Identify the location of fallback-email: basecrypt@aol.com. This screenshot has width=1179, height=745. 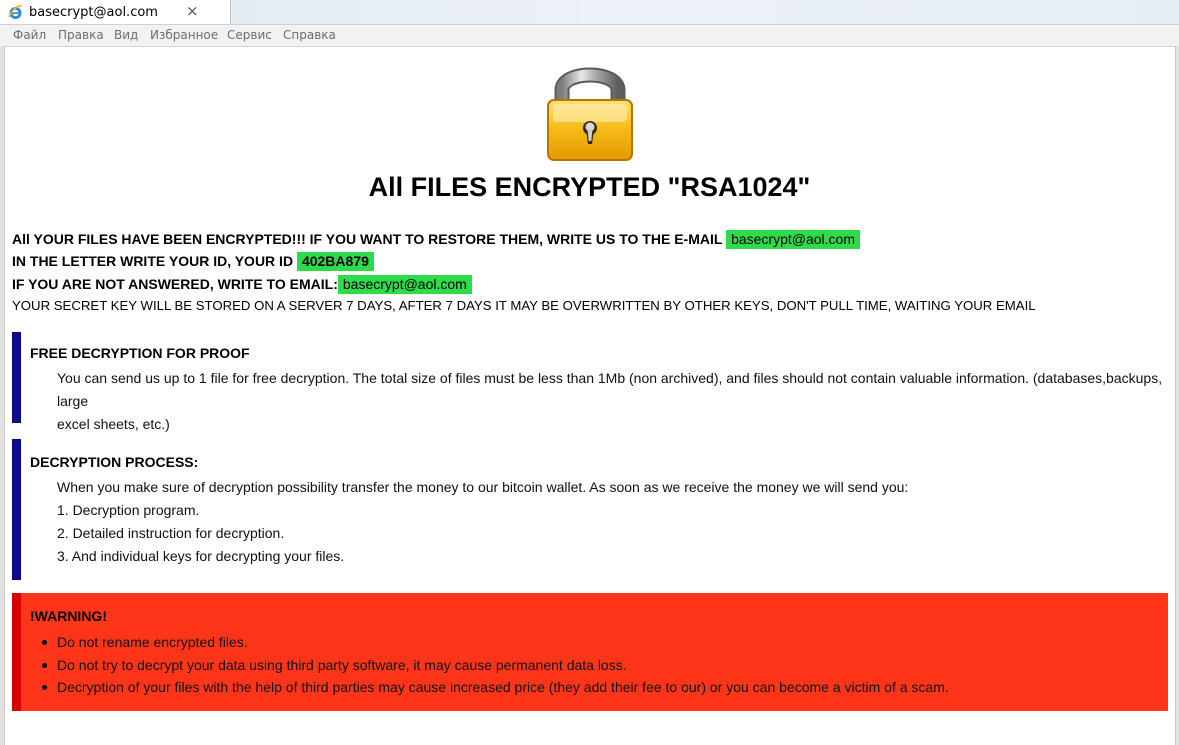
(404, 284).